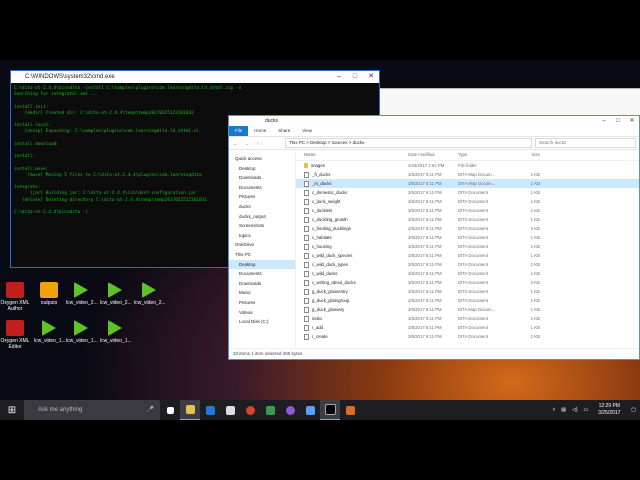 The width and height of the screenshot is (640, 480). I want to click on cmd-taskbar-icon, so click(330, 410).